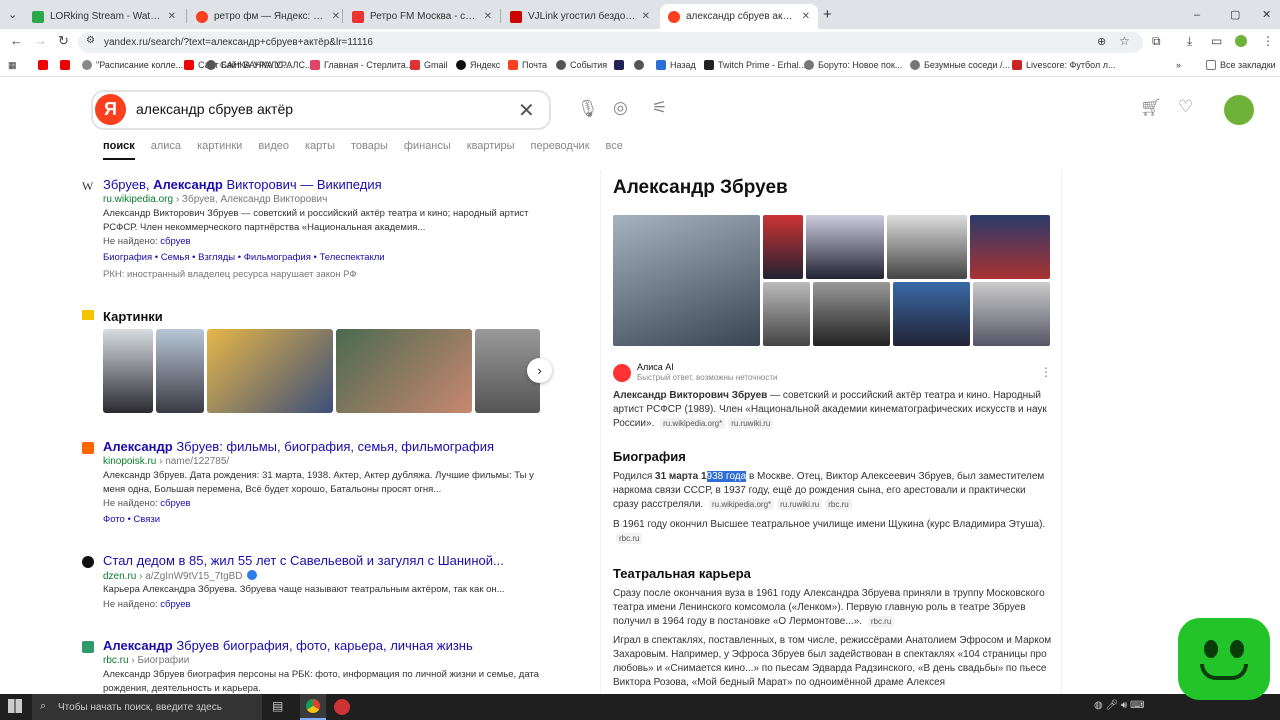 This screenshot has width=1280, height=720. What do you see at coordinates (147, 707) in the screenshot?
I see `taskbar-search: Чтобы начать поиск, введите здесь` at bounding box center [147, 707].